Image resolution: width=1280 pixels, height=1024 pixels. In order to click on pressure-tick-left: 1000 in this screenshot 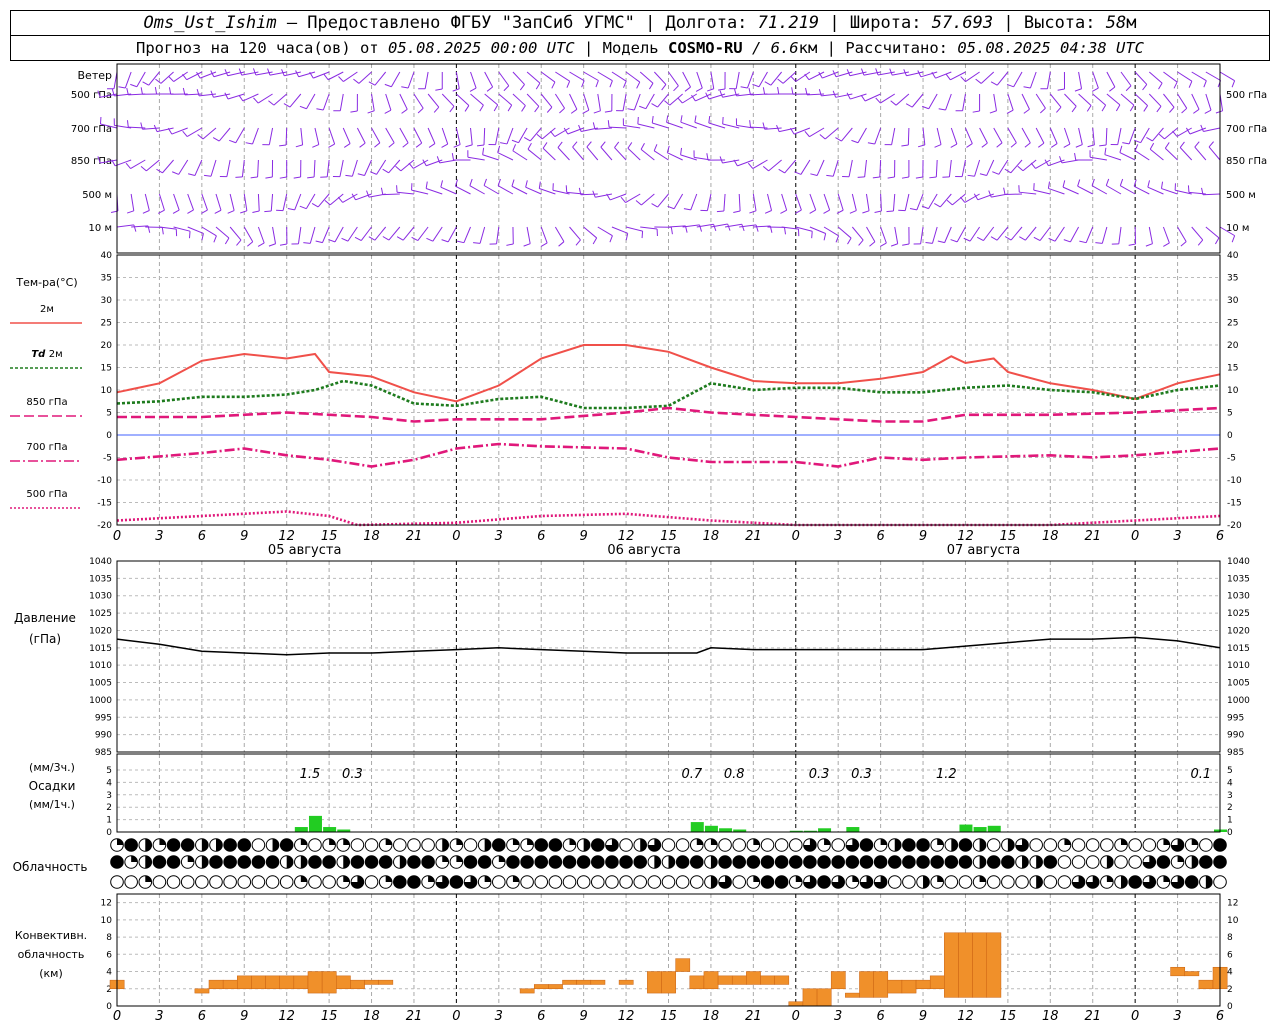, I will do `click(100, 701)`.